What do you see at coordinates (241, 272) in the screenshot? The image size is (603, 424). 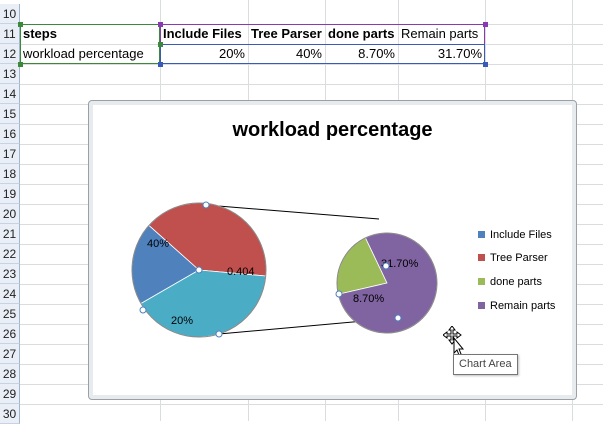 I see `data-label-other: 0.404` at bounding box center [241, 272].